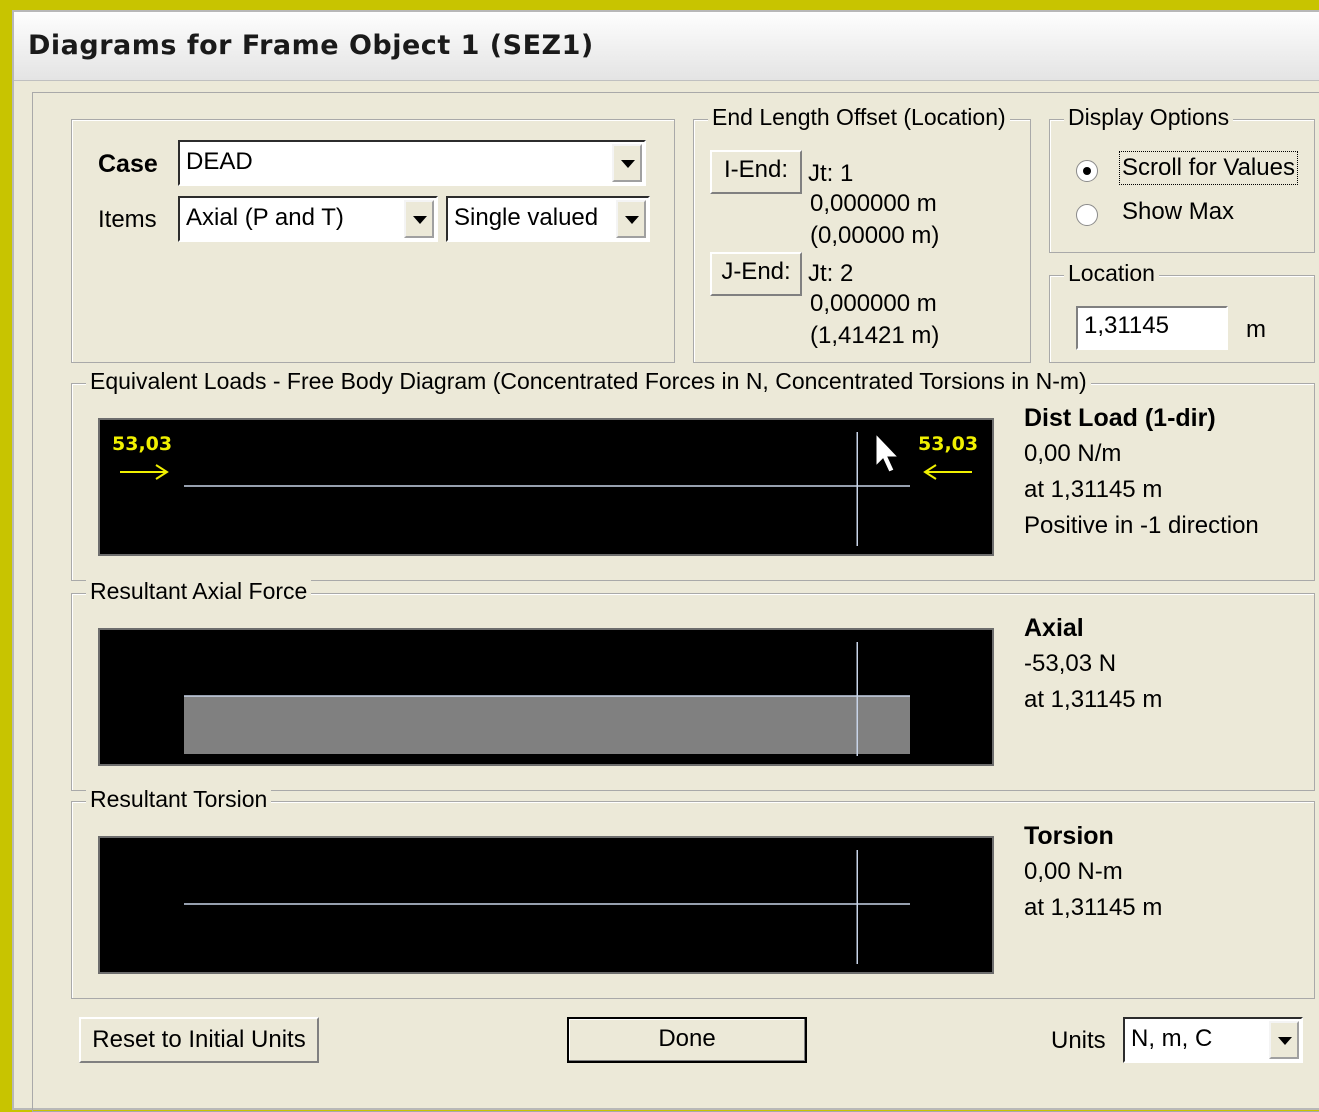  Describe the element at coordinates (199, 591) in the screenshot. I see `axial-force-title: Resultant Axial Force` at that location.